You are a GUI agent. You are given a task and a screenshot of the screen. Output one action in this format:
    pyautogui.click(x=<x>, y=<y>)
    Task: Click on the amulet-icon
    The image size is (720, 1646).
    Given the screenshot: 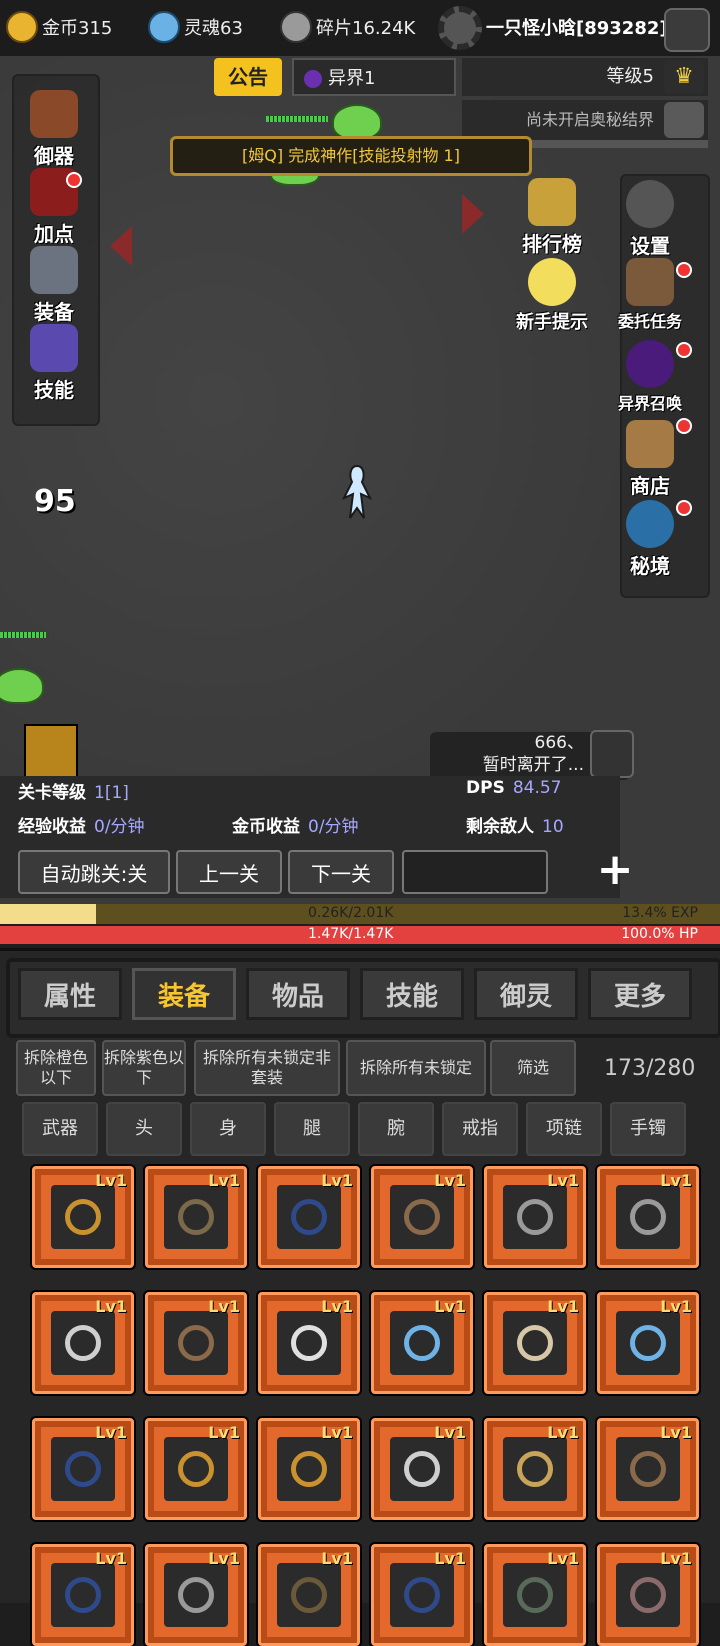 What is the action you would take?
    pyautogui.click(x=648, y=1469)
    